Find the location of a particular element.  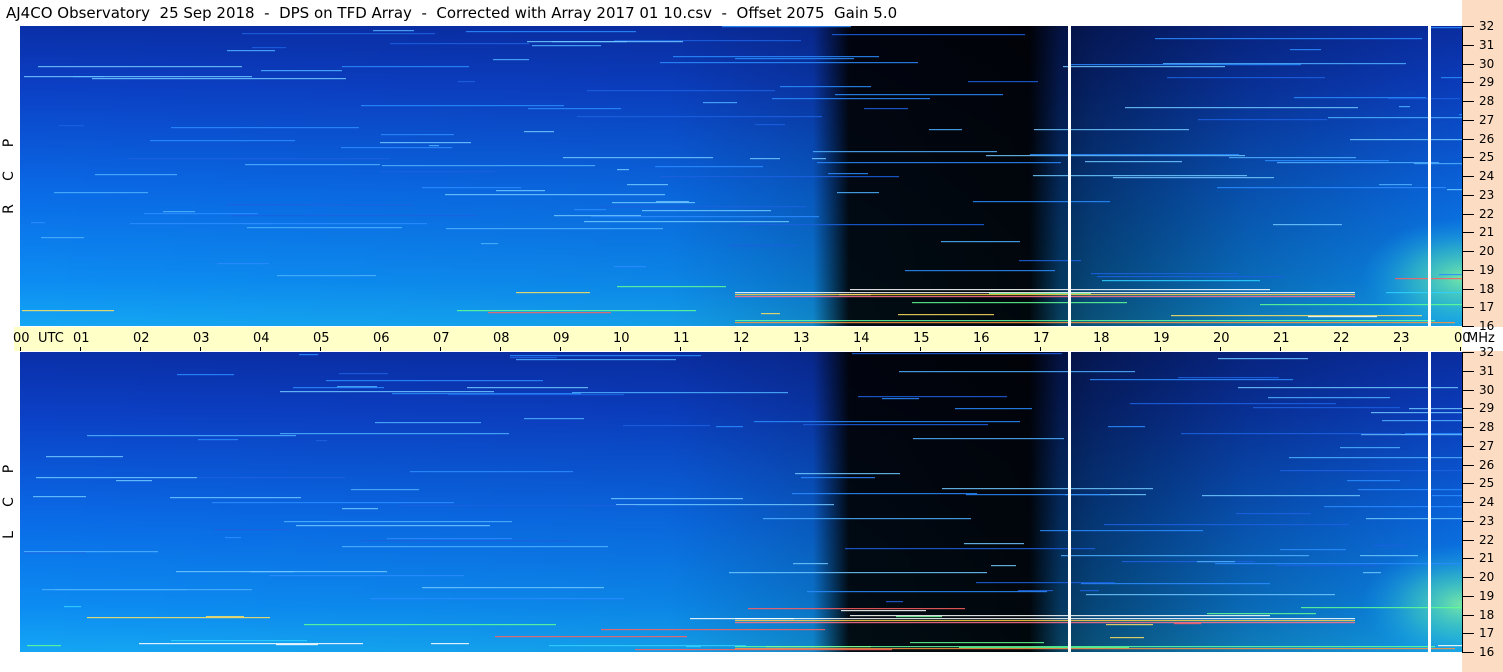

freq-tick-label: 28 is located at coordinates (1487, 101).